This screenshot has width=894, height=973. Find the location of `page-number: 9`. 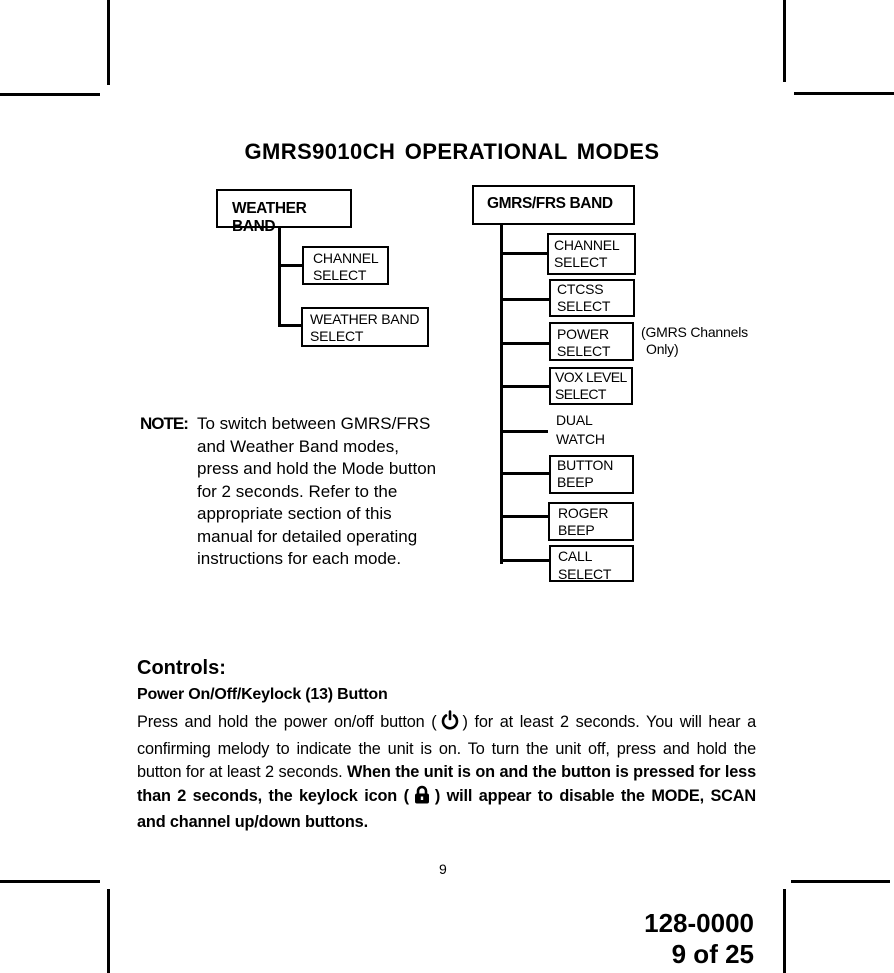

page-number: 9 is located at coordinates (443, 869).